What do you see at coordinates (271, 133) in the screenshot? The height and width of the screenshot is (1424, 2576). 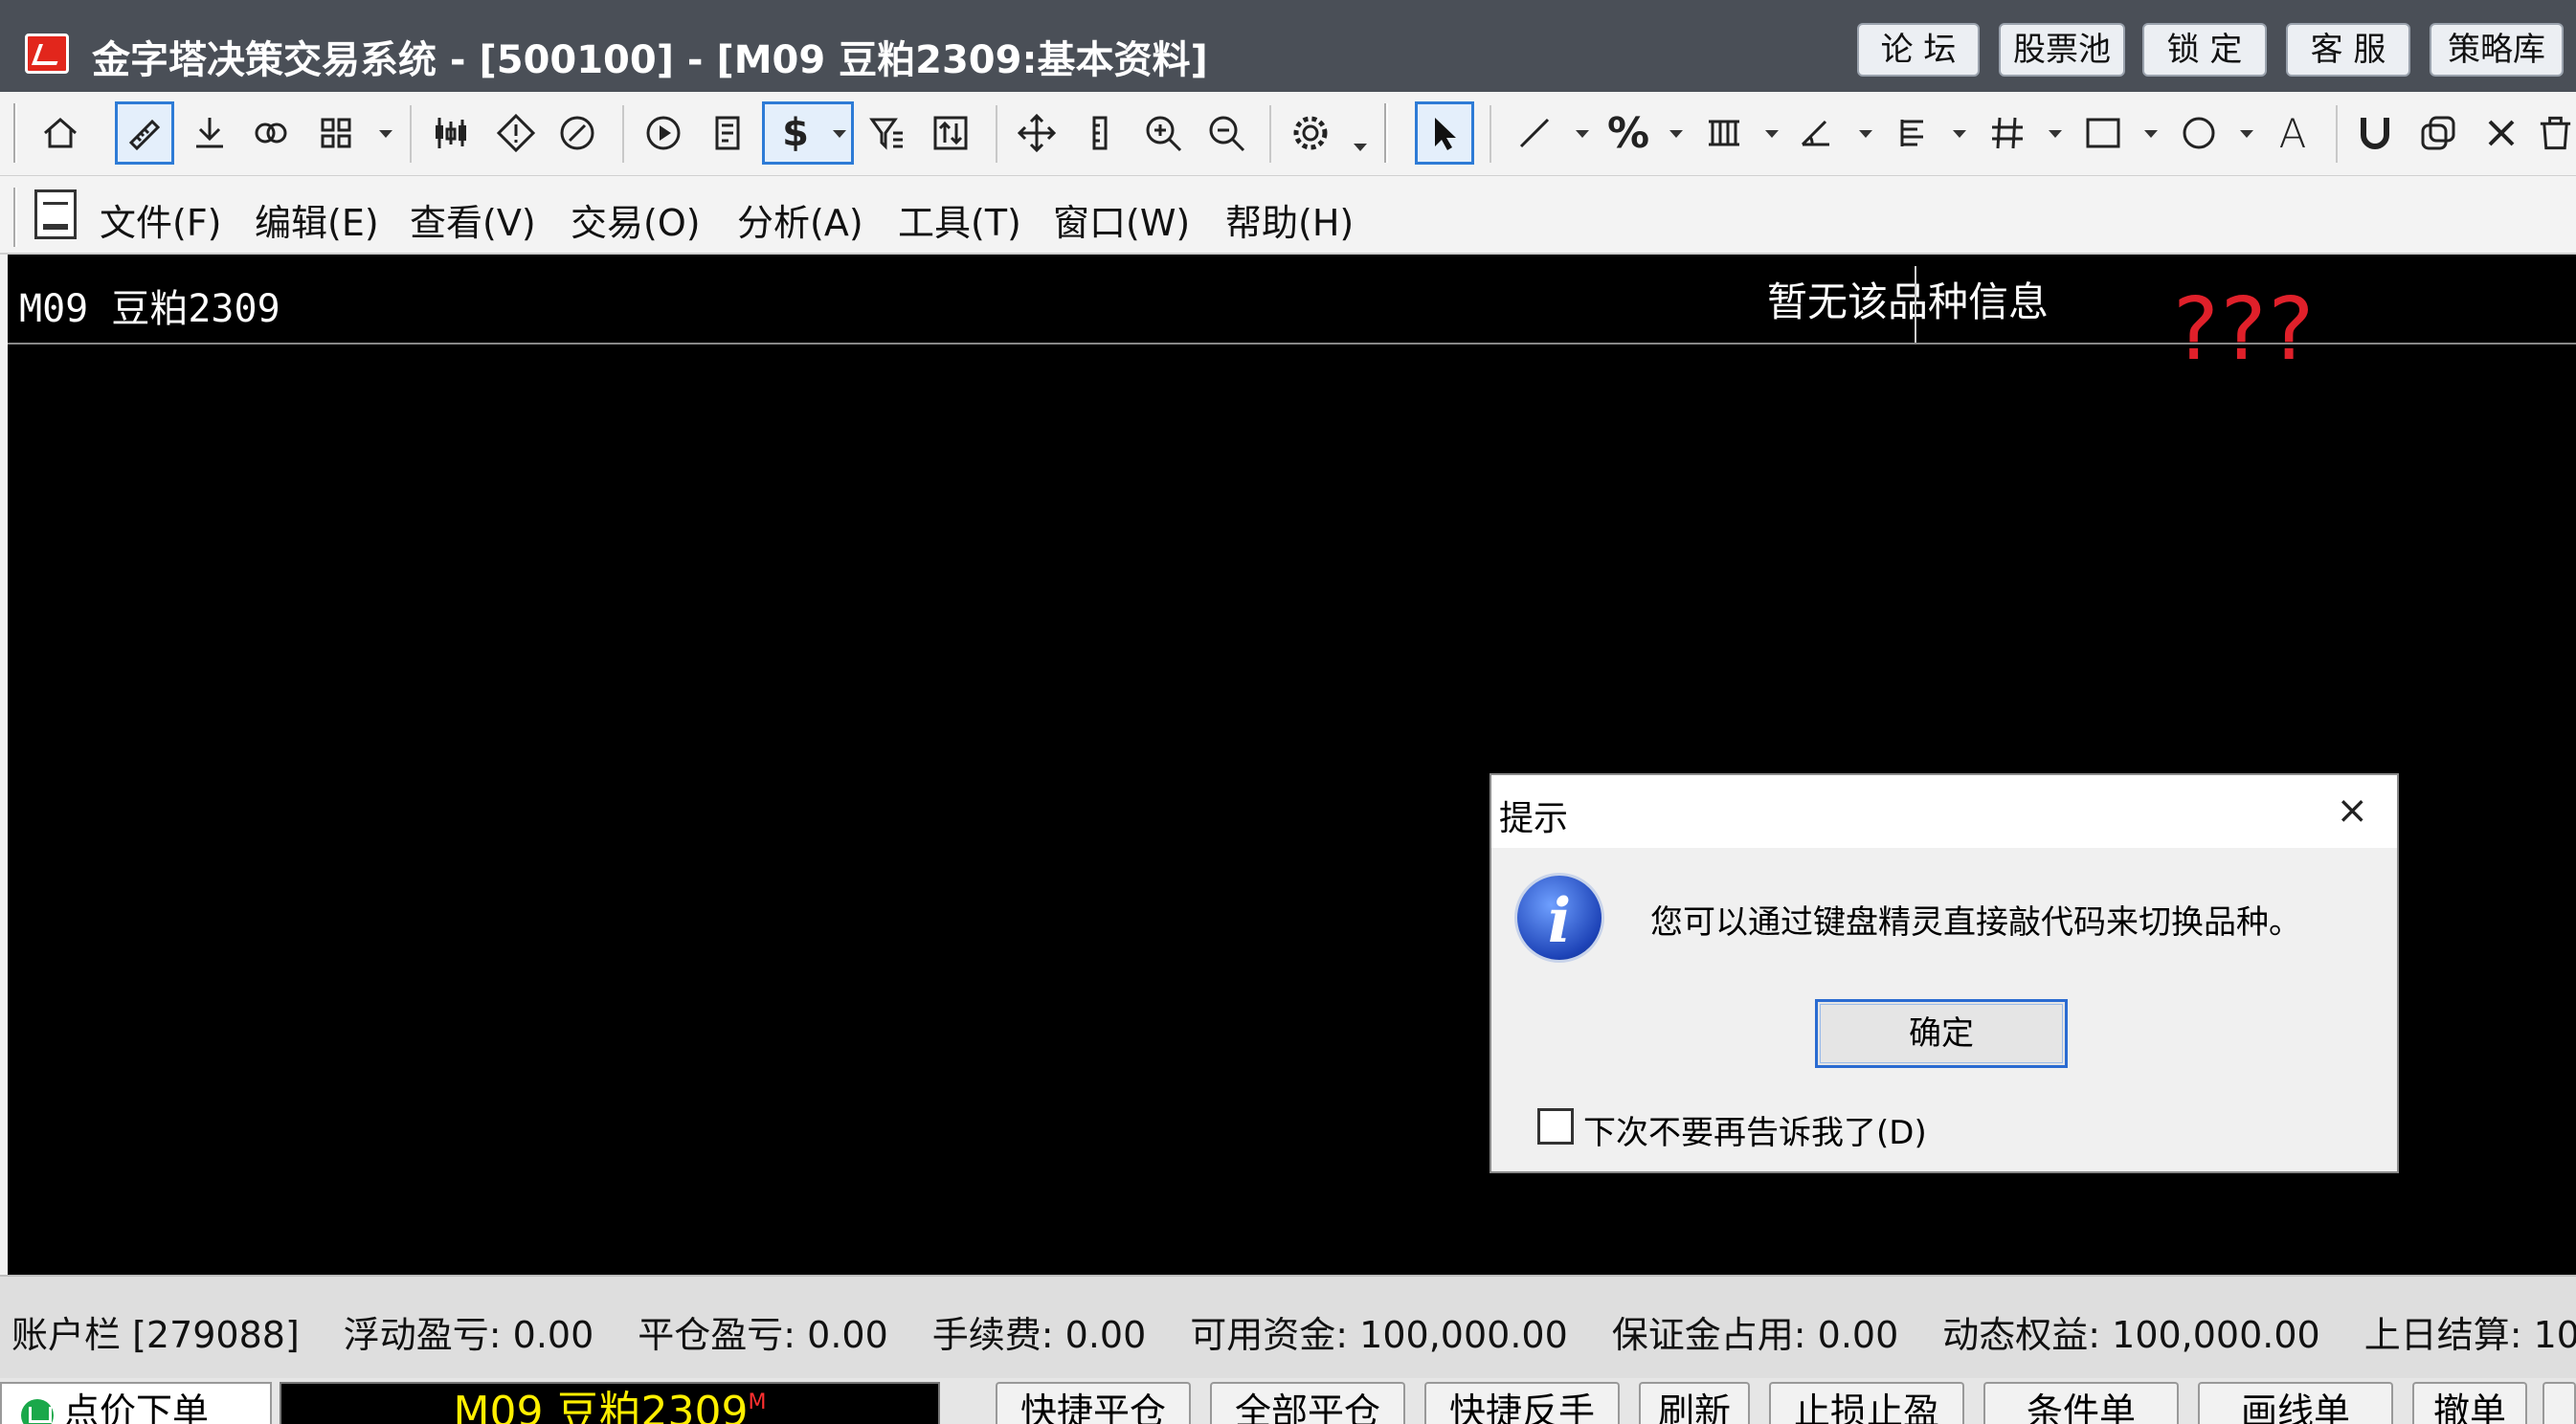 I see `swap-icon` at bounding box center [271, 133].